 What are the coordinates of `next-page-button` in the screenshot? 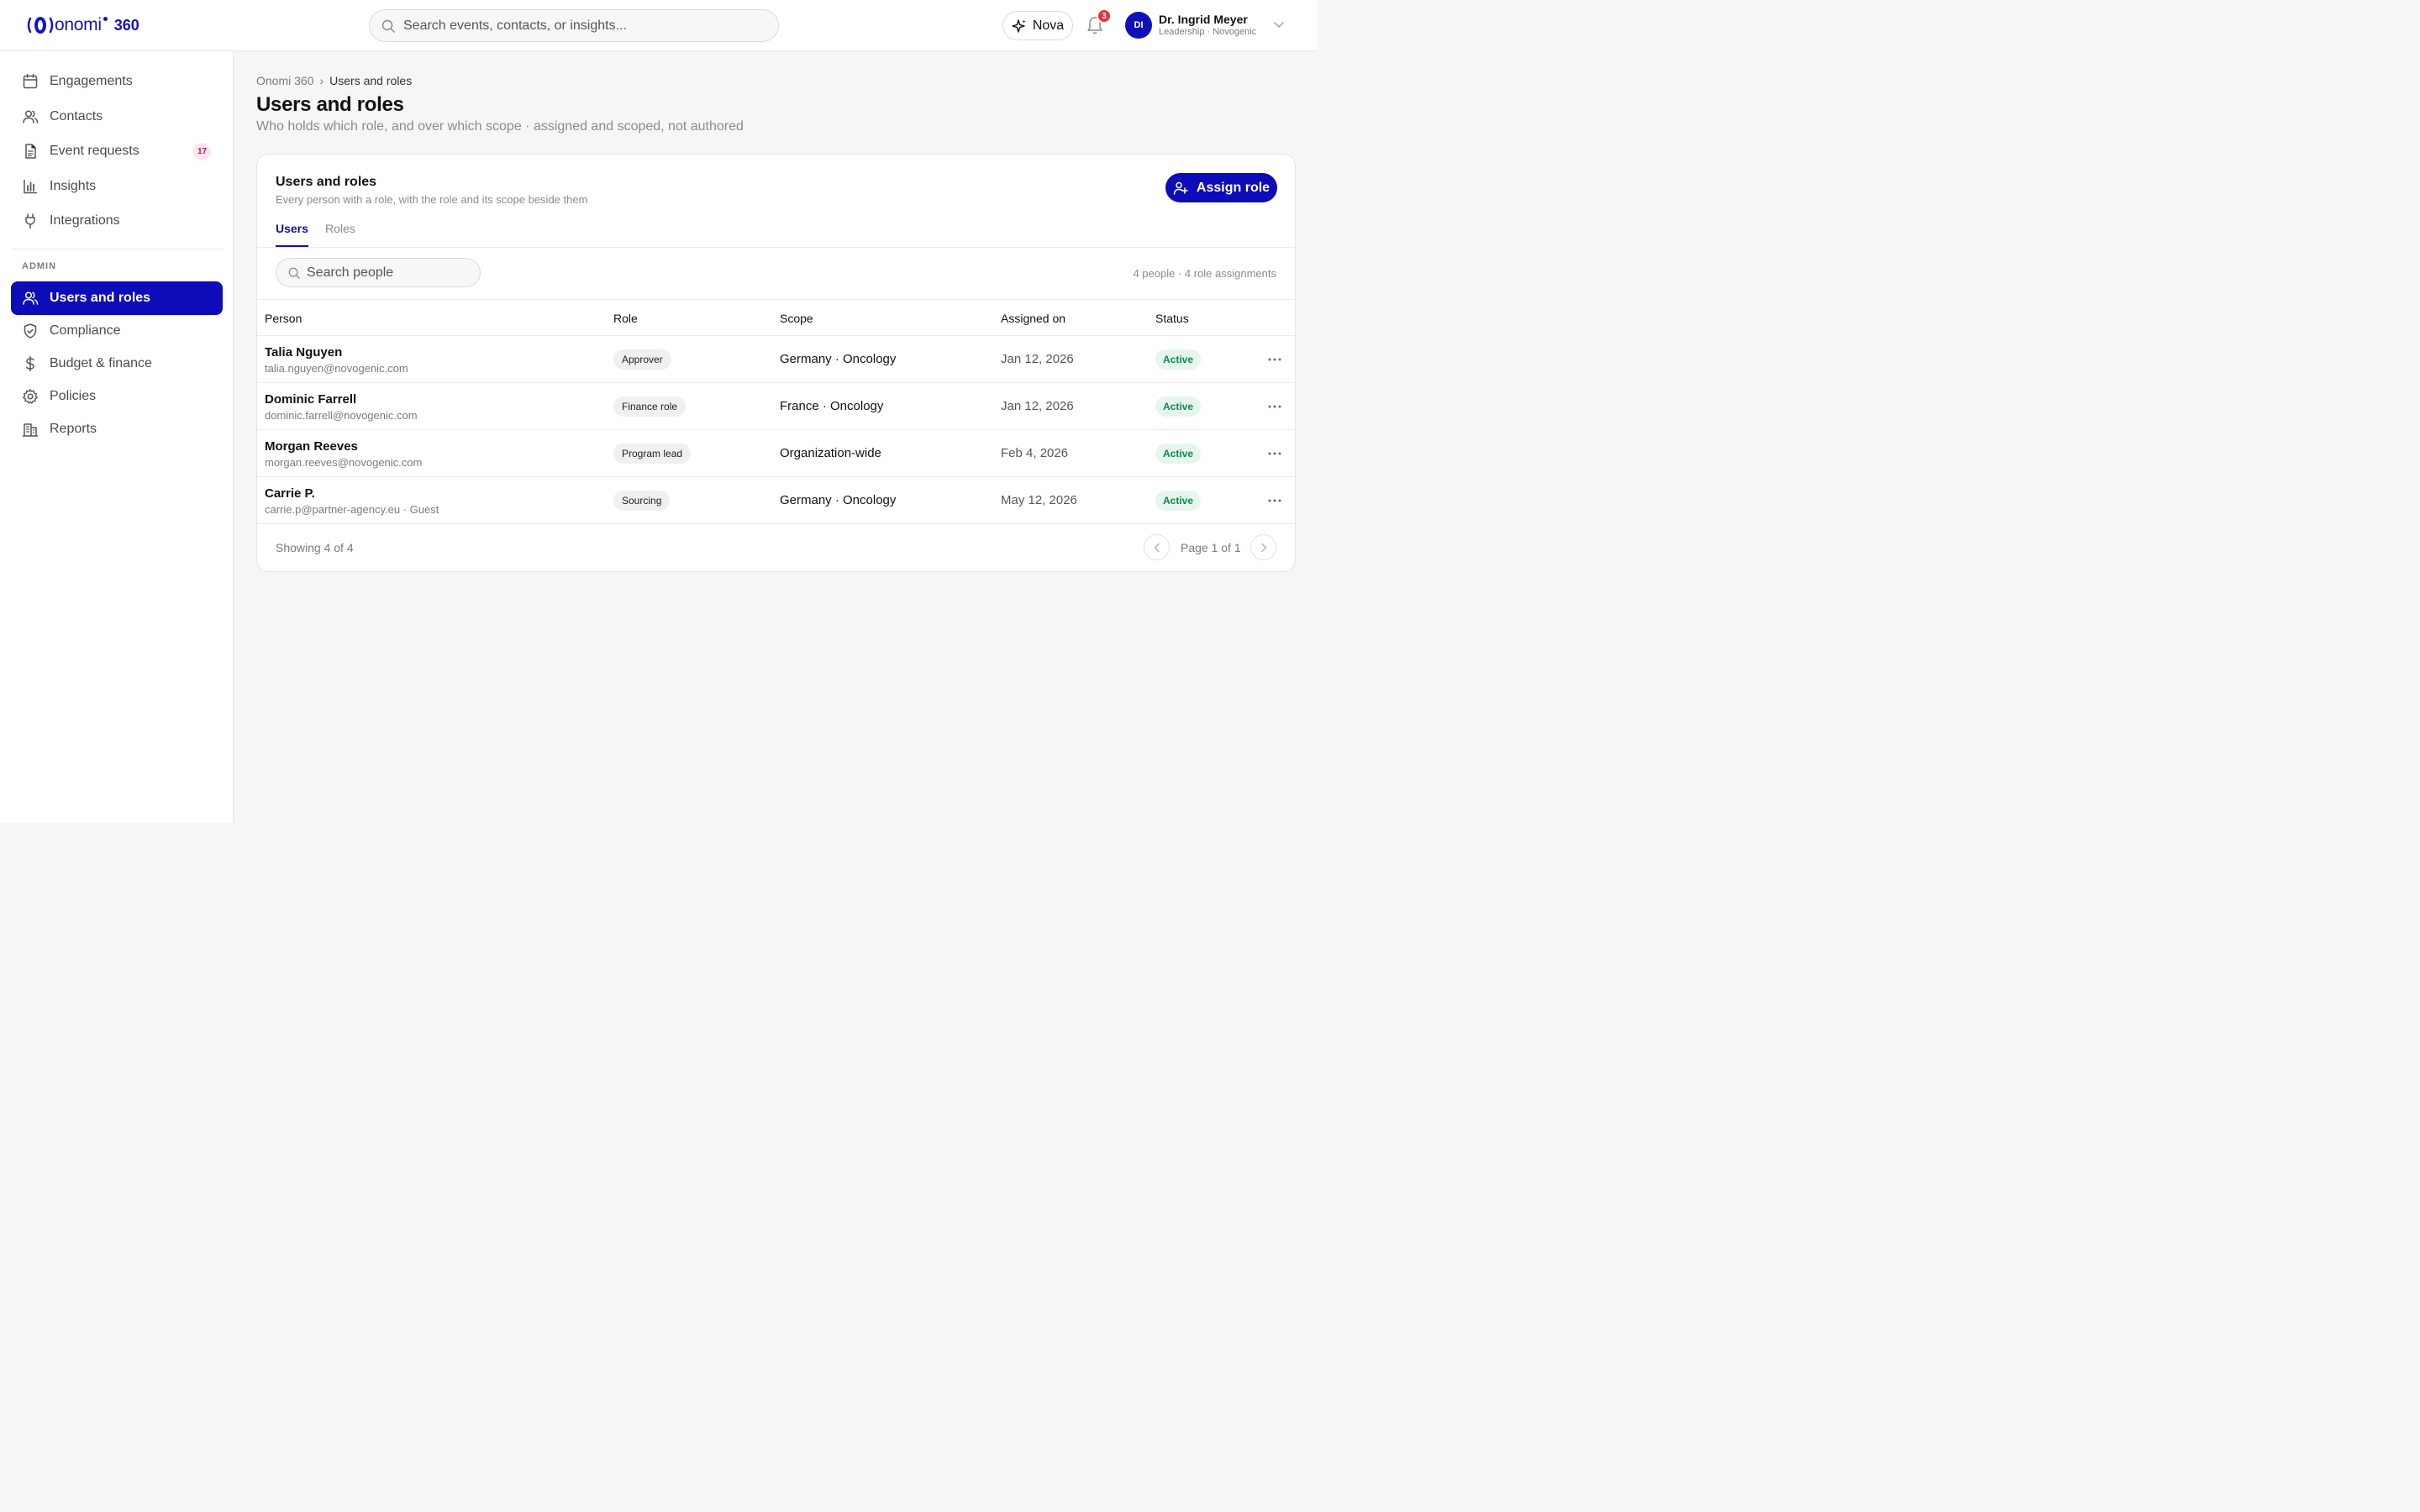 It's located at (1263, 547).